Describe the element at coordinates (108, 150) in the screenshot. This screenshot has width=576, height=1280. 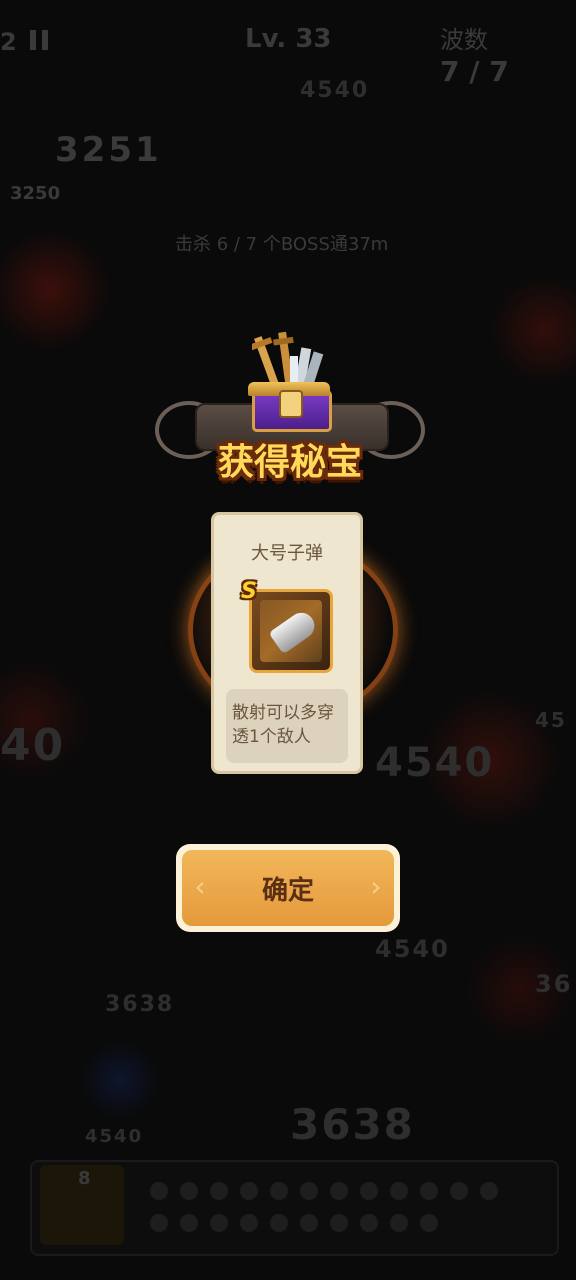
I see `gold-counter: 3251` at that location.